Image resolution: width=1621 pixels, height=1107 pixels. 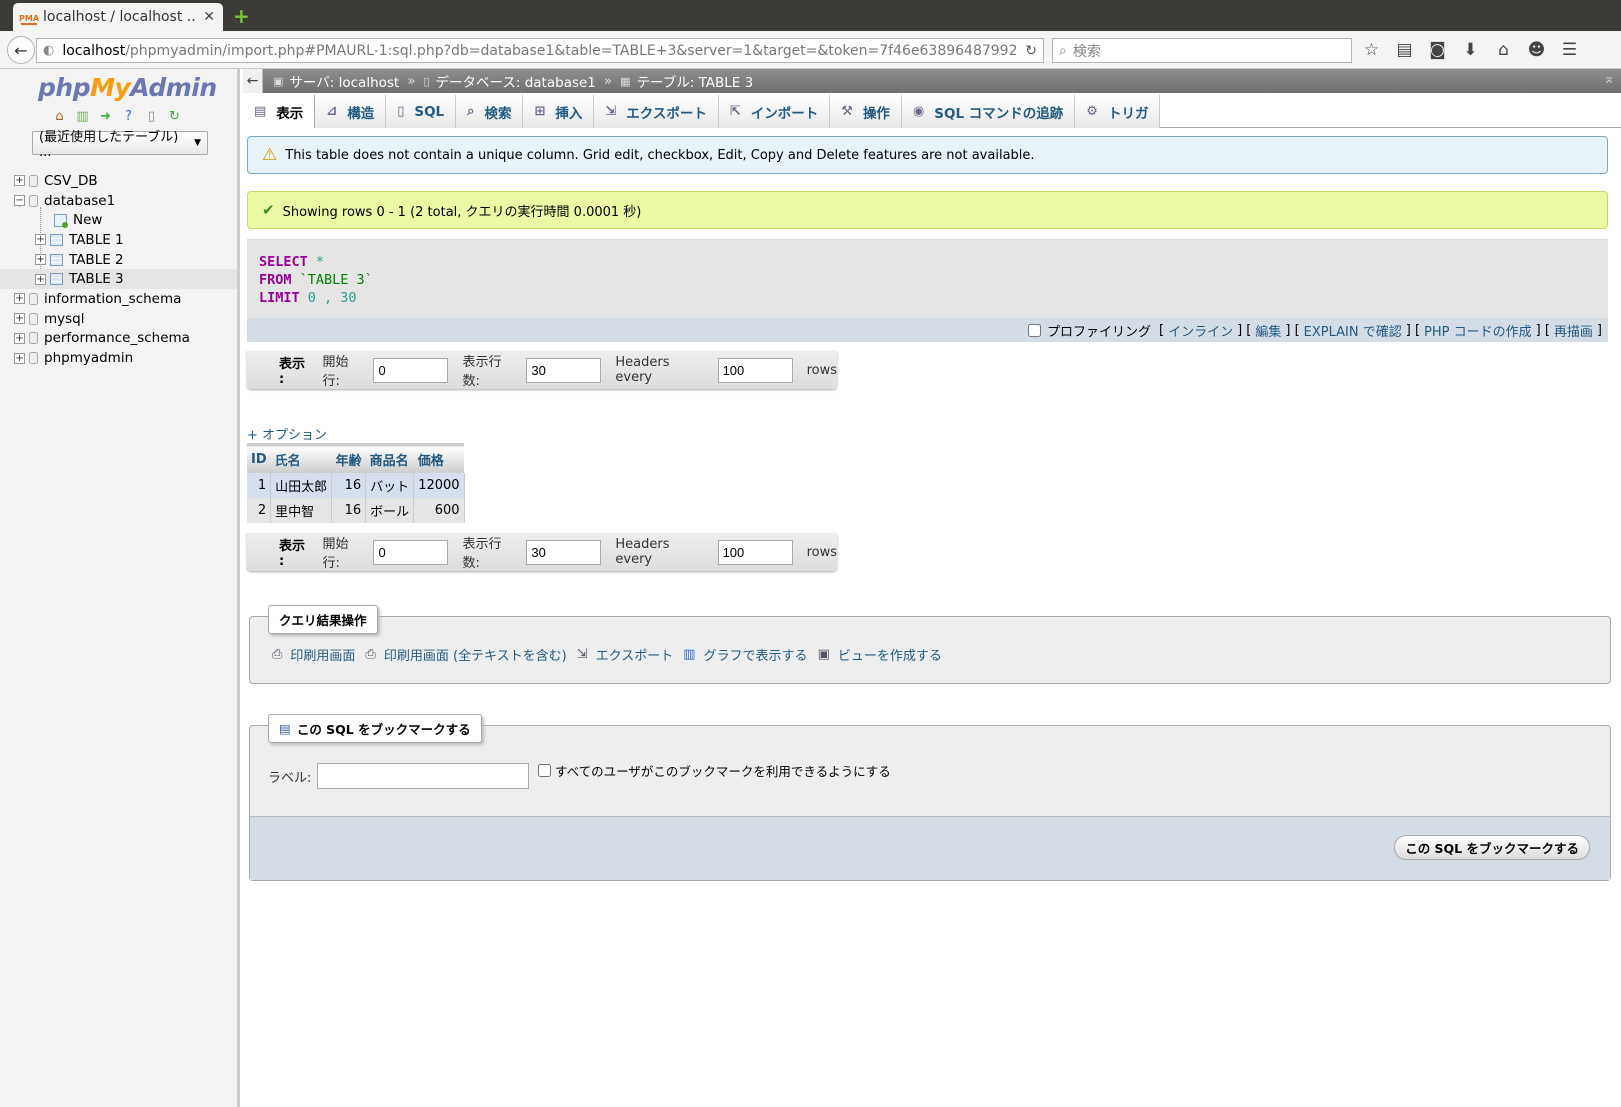 What do you see at coordinates (1371, 50) in the screenshot?
I see `bookmark-star-icon: ☆` at bounding box center [1371, 50].